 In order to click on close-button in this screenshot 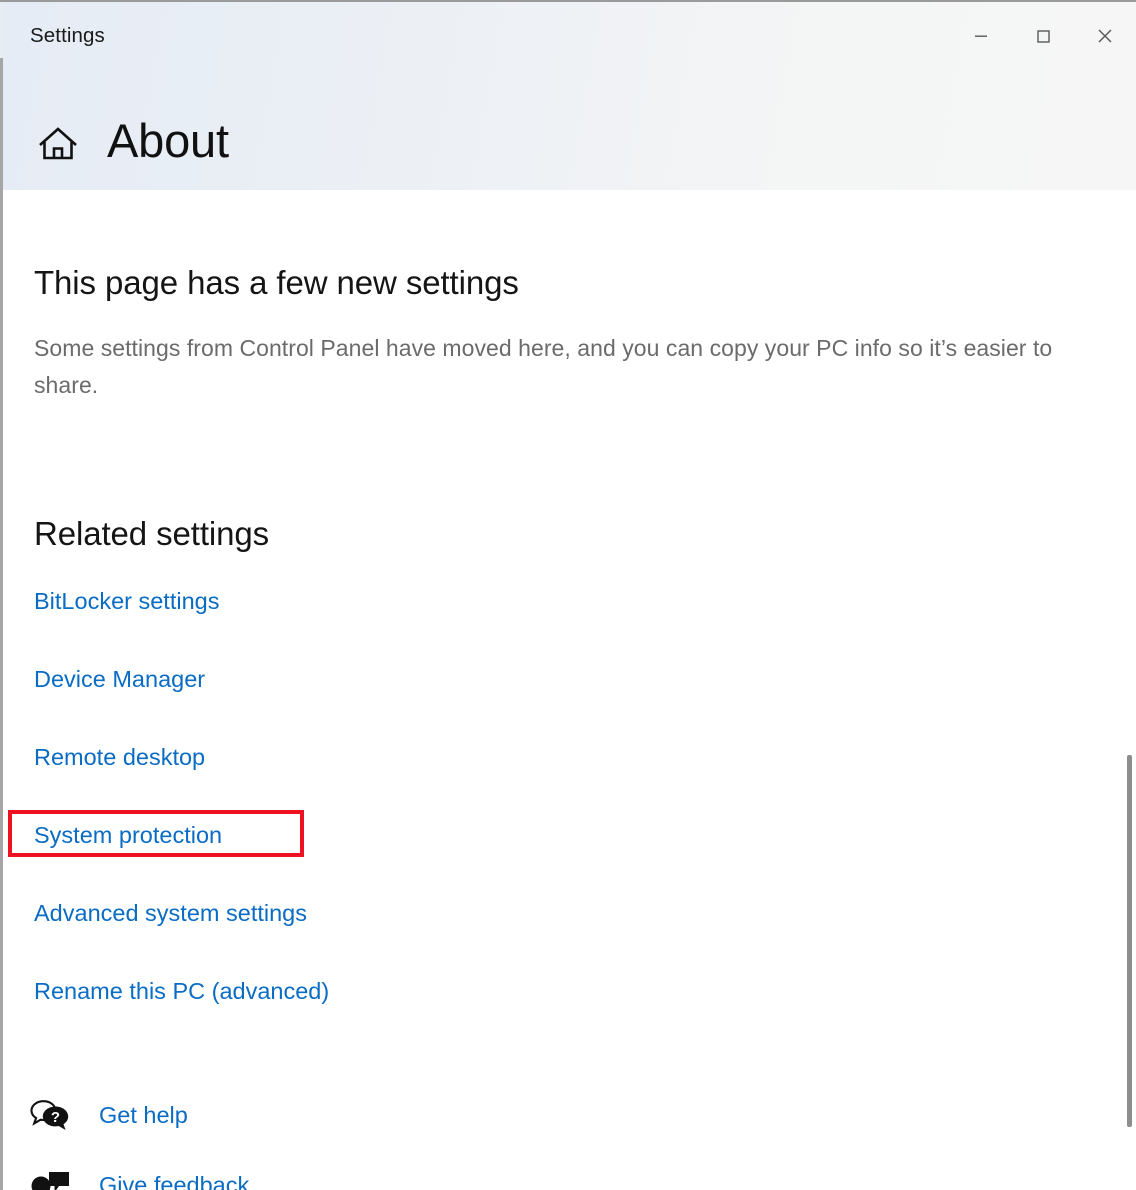, I will do `click(1105, 36)`.